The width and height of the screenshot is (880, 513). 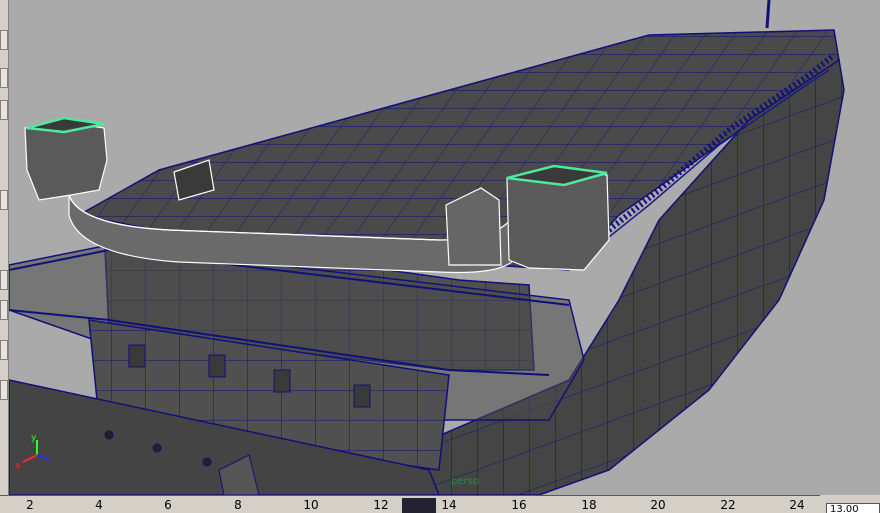 What do you see at coordinates (18, 466) in the screenshot?
I see `svg-text: x` at bounding box center [18, 466].